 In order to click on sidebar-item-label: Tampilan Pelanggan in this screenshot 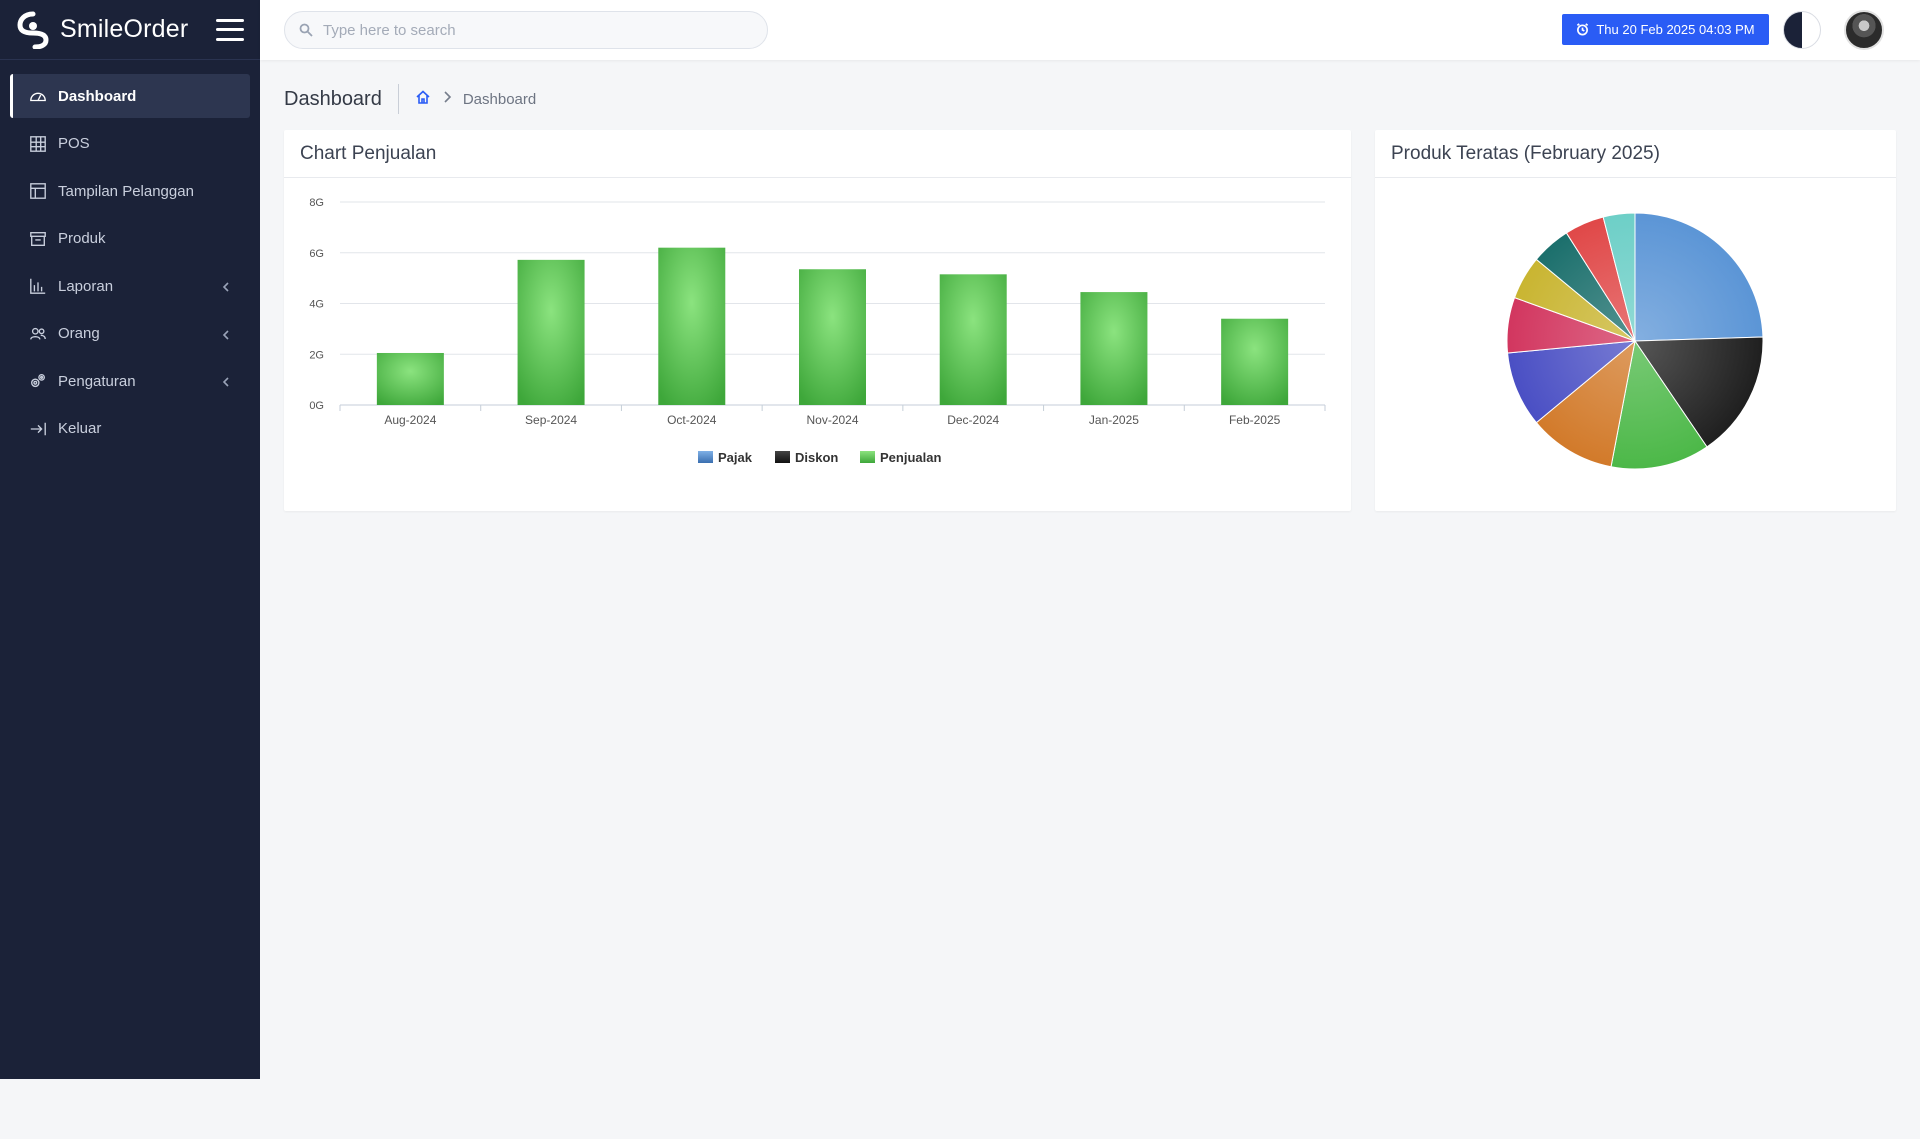, I will do `click(126, 191)`.